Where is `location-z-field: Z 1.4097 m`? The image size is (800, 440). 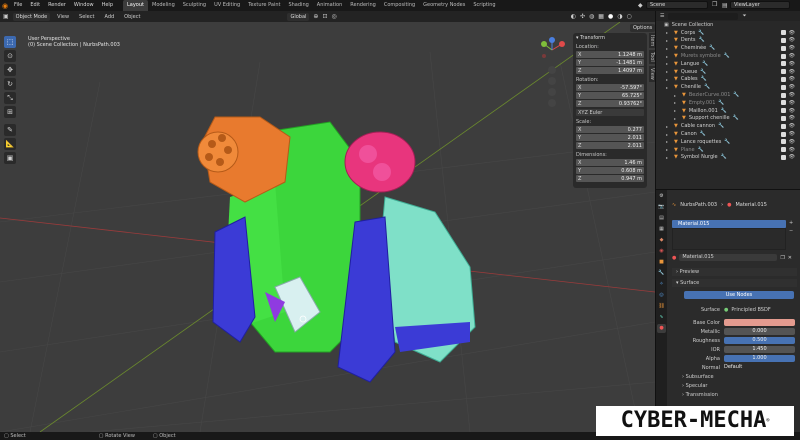
location-z-field: Z 1.4097 m is located at coordinates (610, 70).